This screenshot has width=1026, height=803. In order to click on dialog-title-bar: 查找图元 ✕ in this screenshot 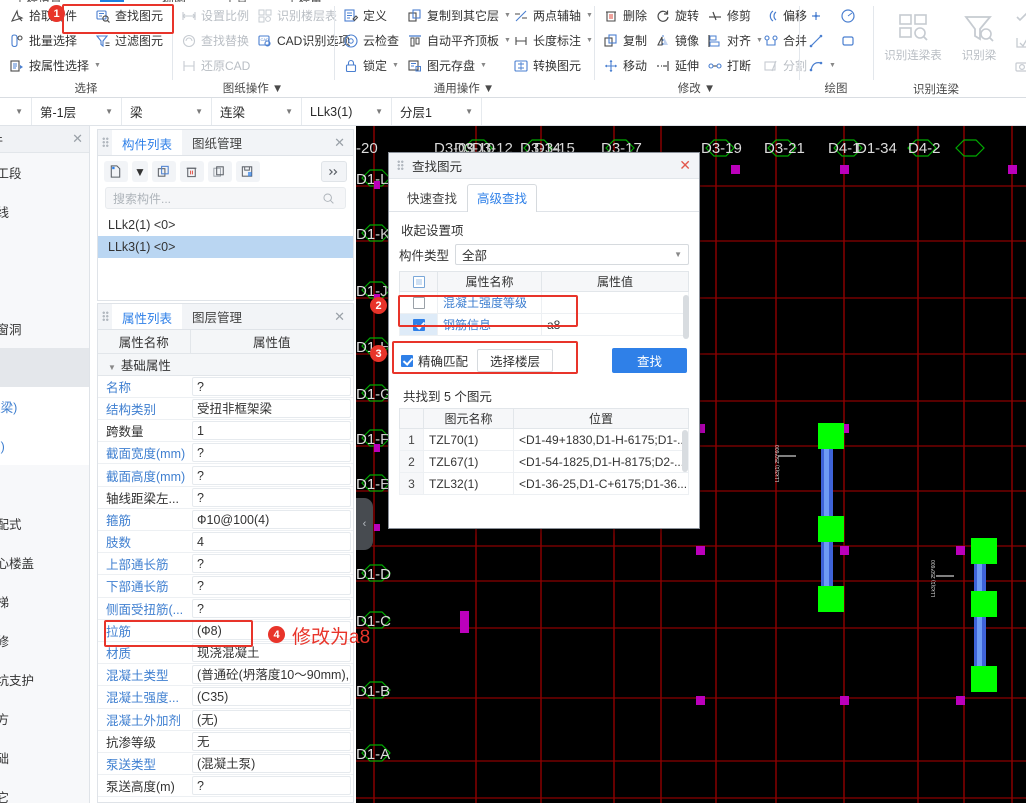, I will do `click(544, 166)`.